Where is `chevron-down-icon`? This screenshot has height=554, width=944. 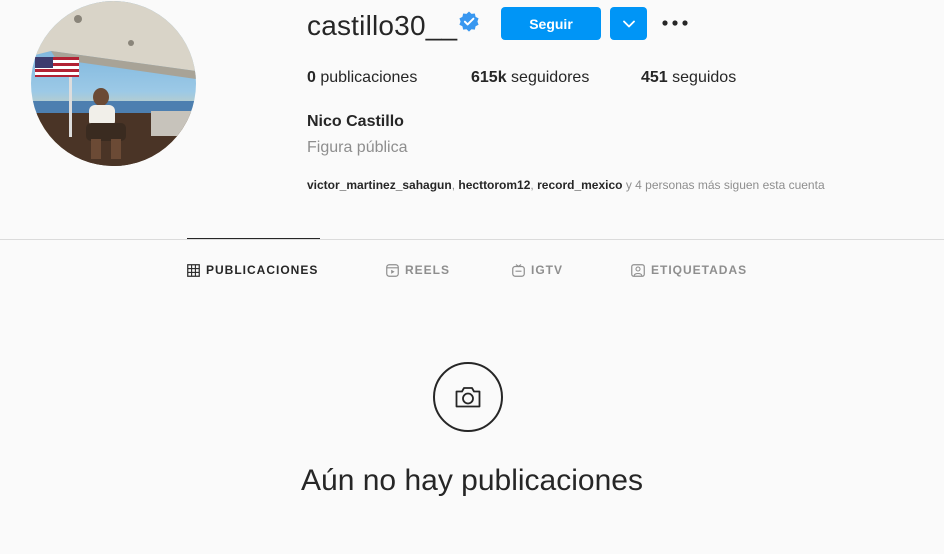 chevron-down-icon is located at coordinates (628, 23).